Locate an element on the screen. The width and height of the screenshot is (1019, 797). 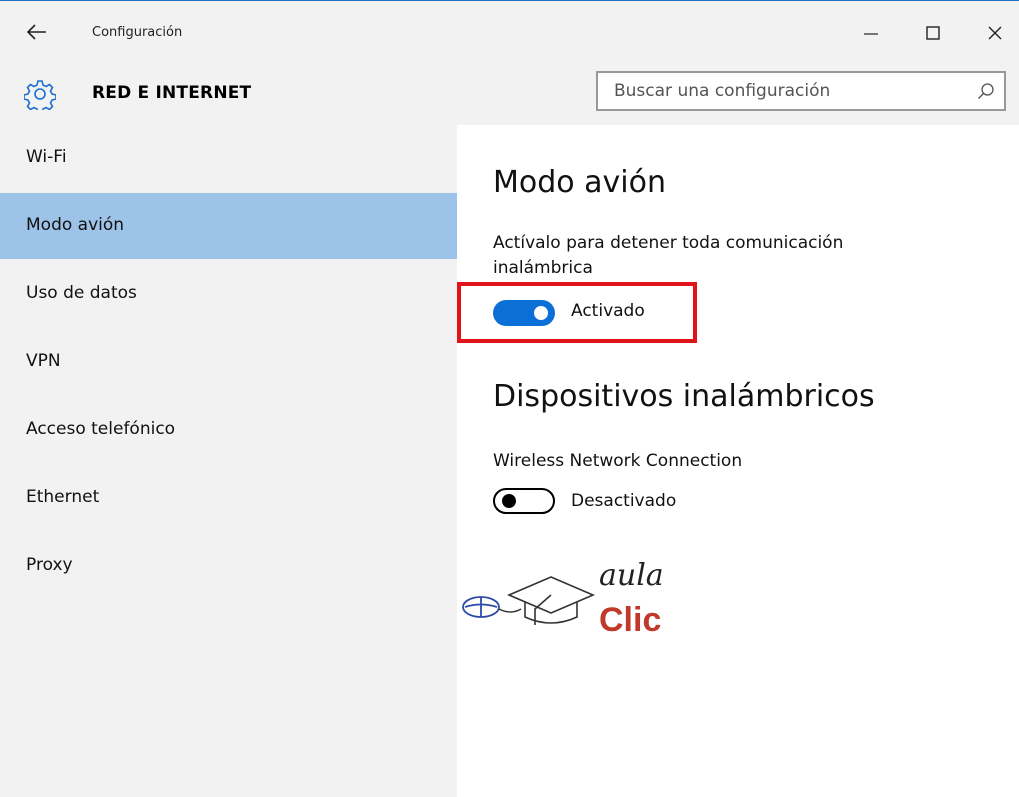
settings-header: RED E INTERNET is located at coordinates (509, 94).